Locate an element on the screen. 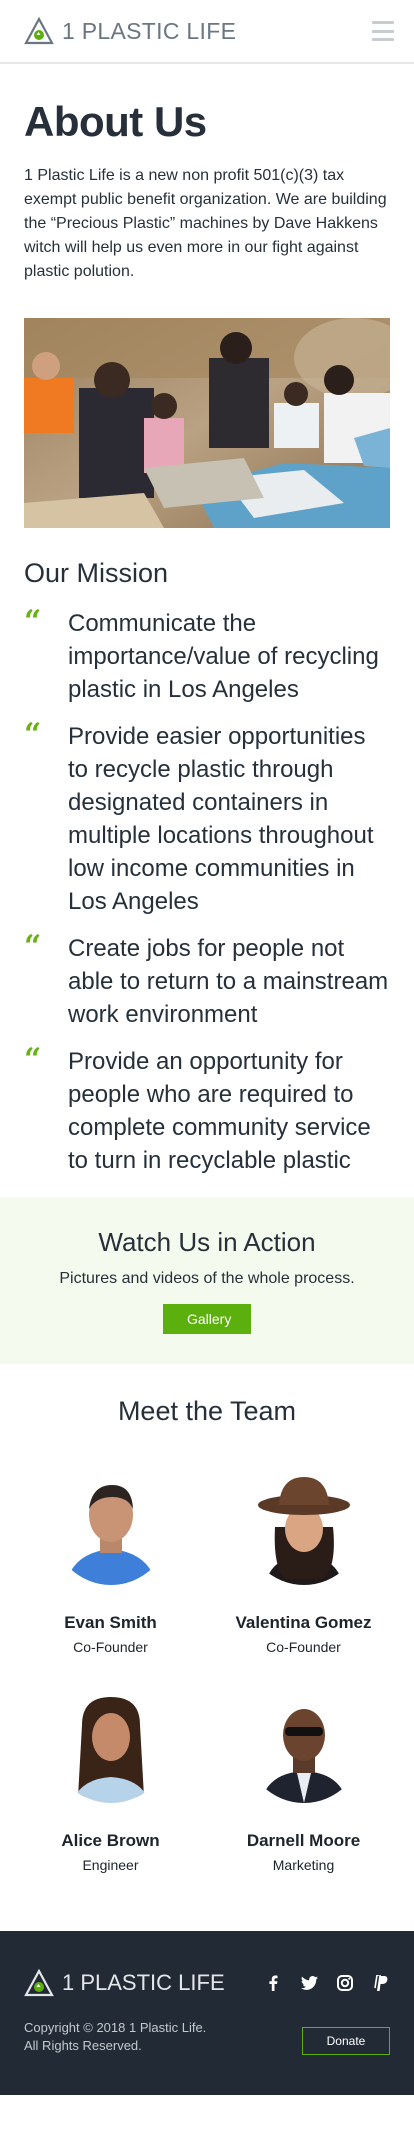  copyright-line: Copyright © 2018 1 Plastic Life. is located at coordinates (115, 2027).